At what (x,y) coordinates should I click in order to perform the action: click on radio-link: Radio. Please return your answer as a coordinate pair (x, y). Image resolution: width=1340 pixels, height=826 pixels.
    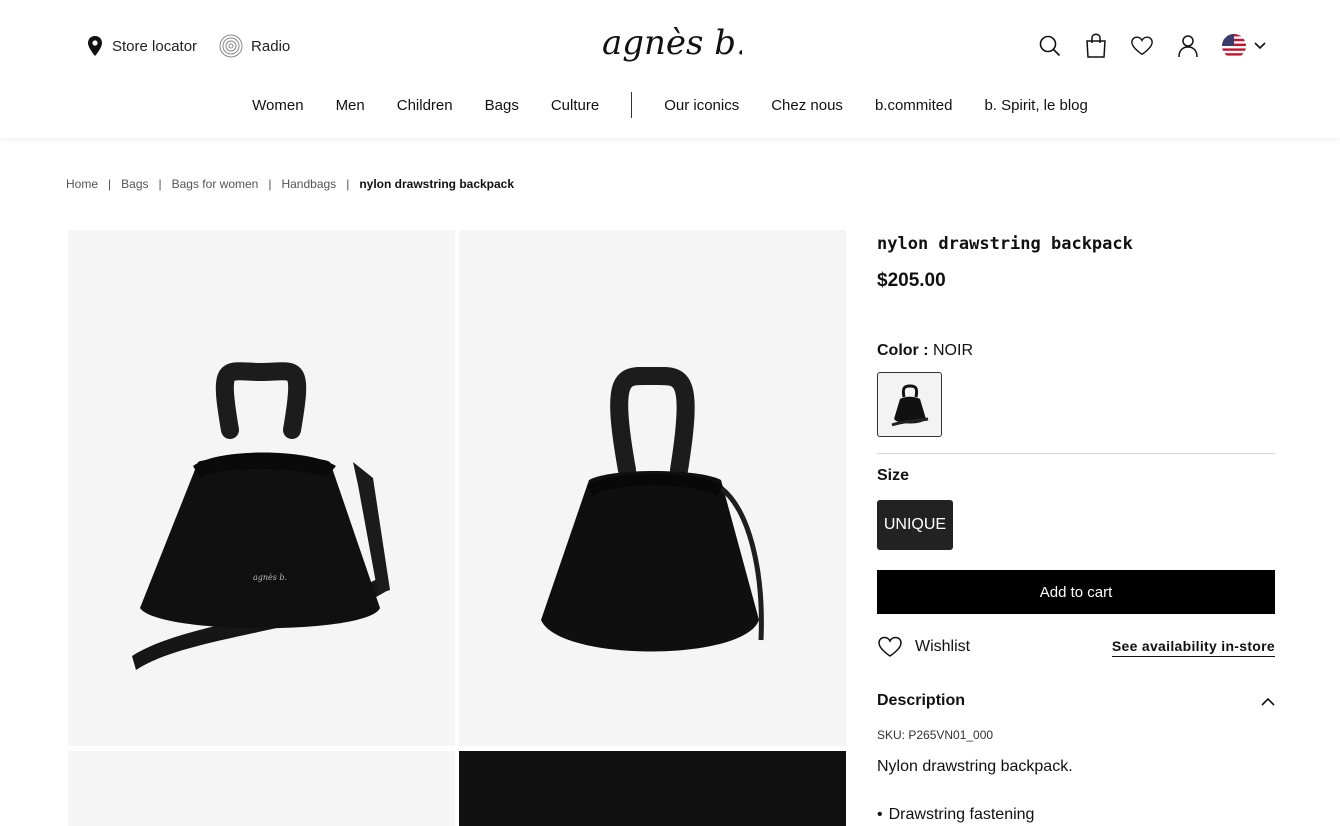
    Looking at the image, I should click on (254, 46).